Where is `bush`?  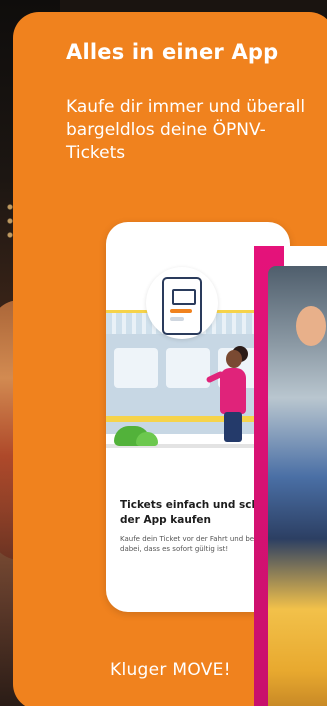
bush is located at coordinates (147, 439).